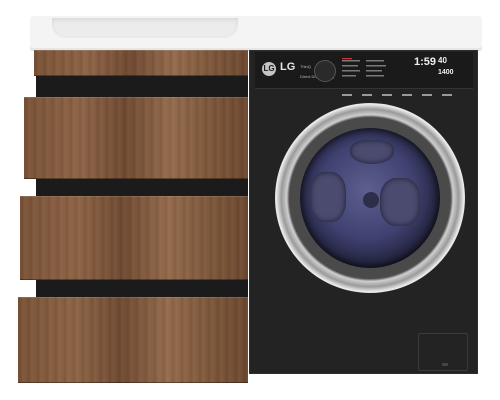 The image size is (500, 400). I want to click on display-spin: 1400, so click(446, 72).